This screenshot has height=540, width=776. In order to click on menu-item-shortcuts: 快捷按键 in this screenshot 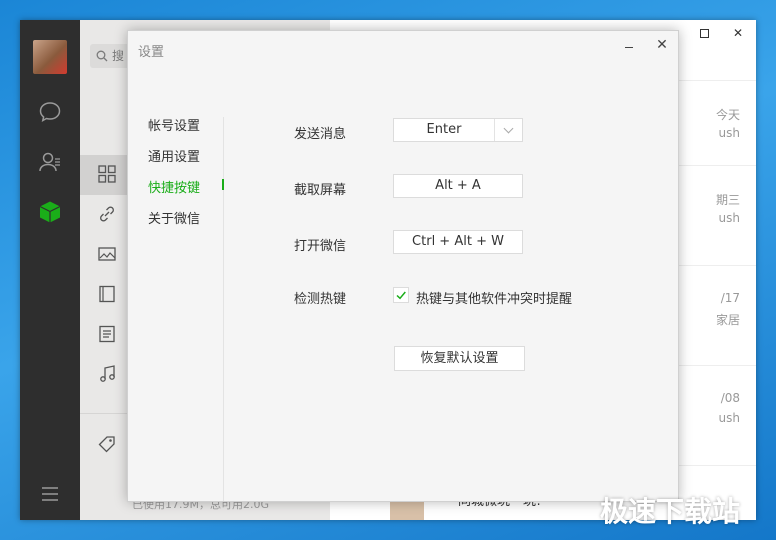, I will do `click(174, 186)`.